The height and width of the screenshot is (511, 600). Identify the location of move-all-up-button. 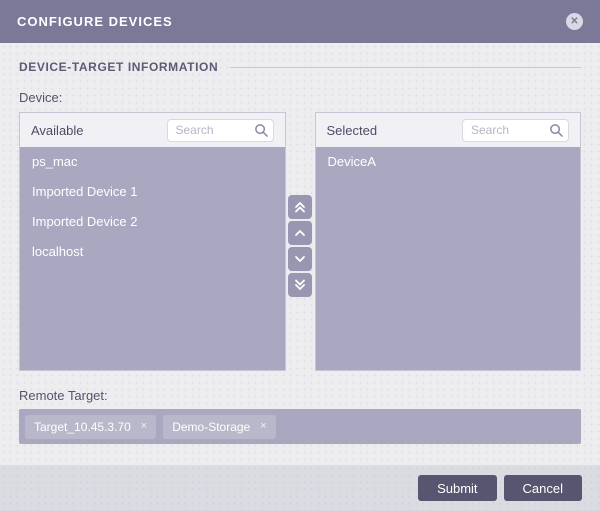
(300, 206).